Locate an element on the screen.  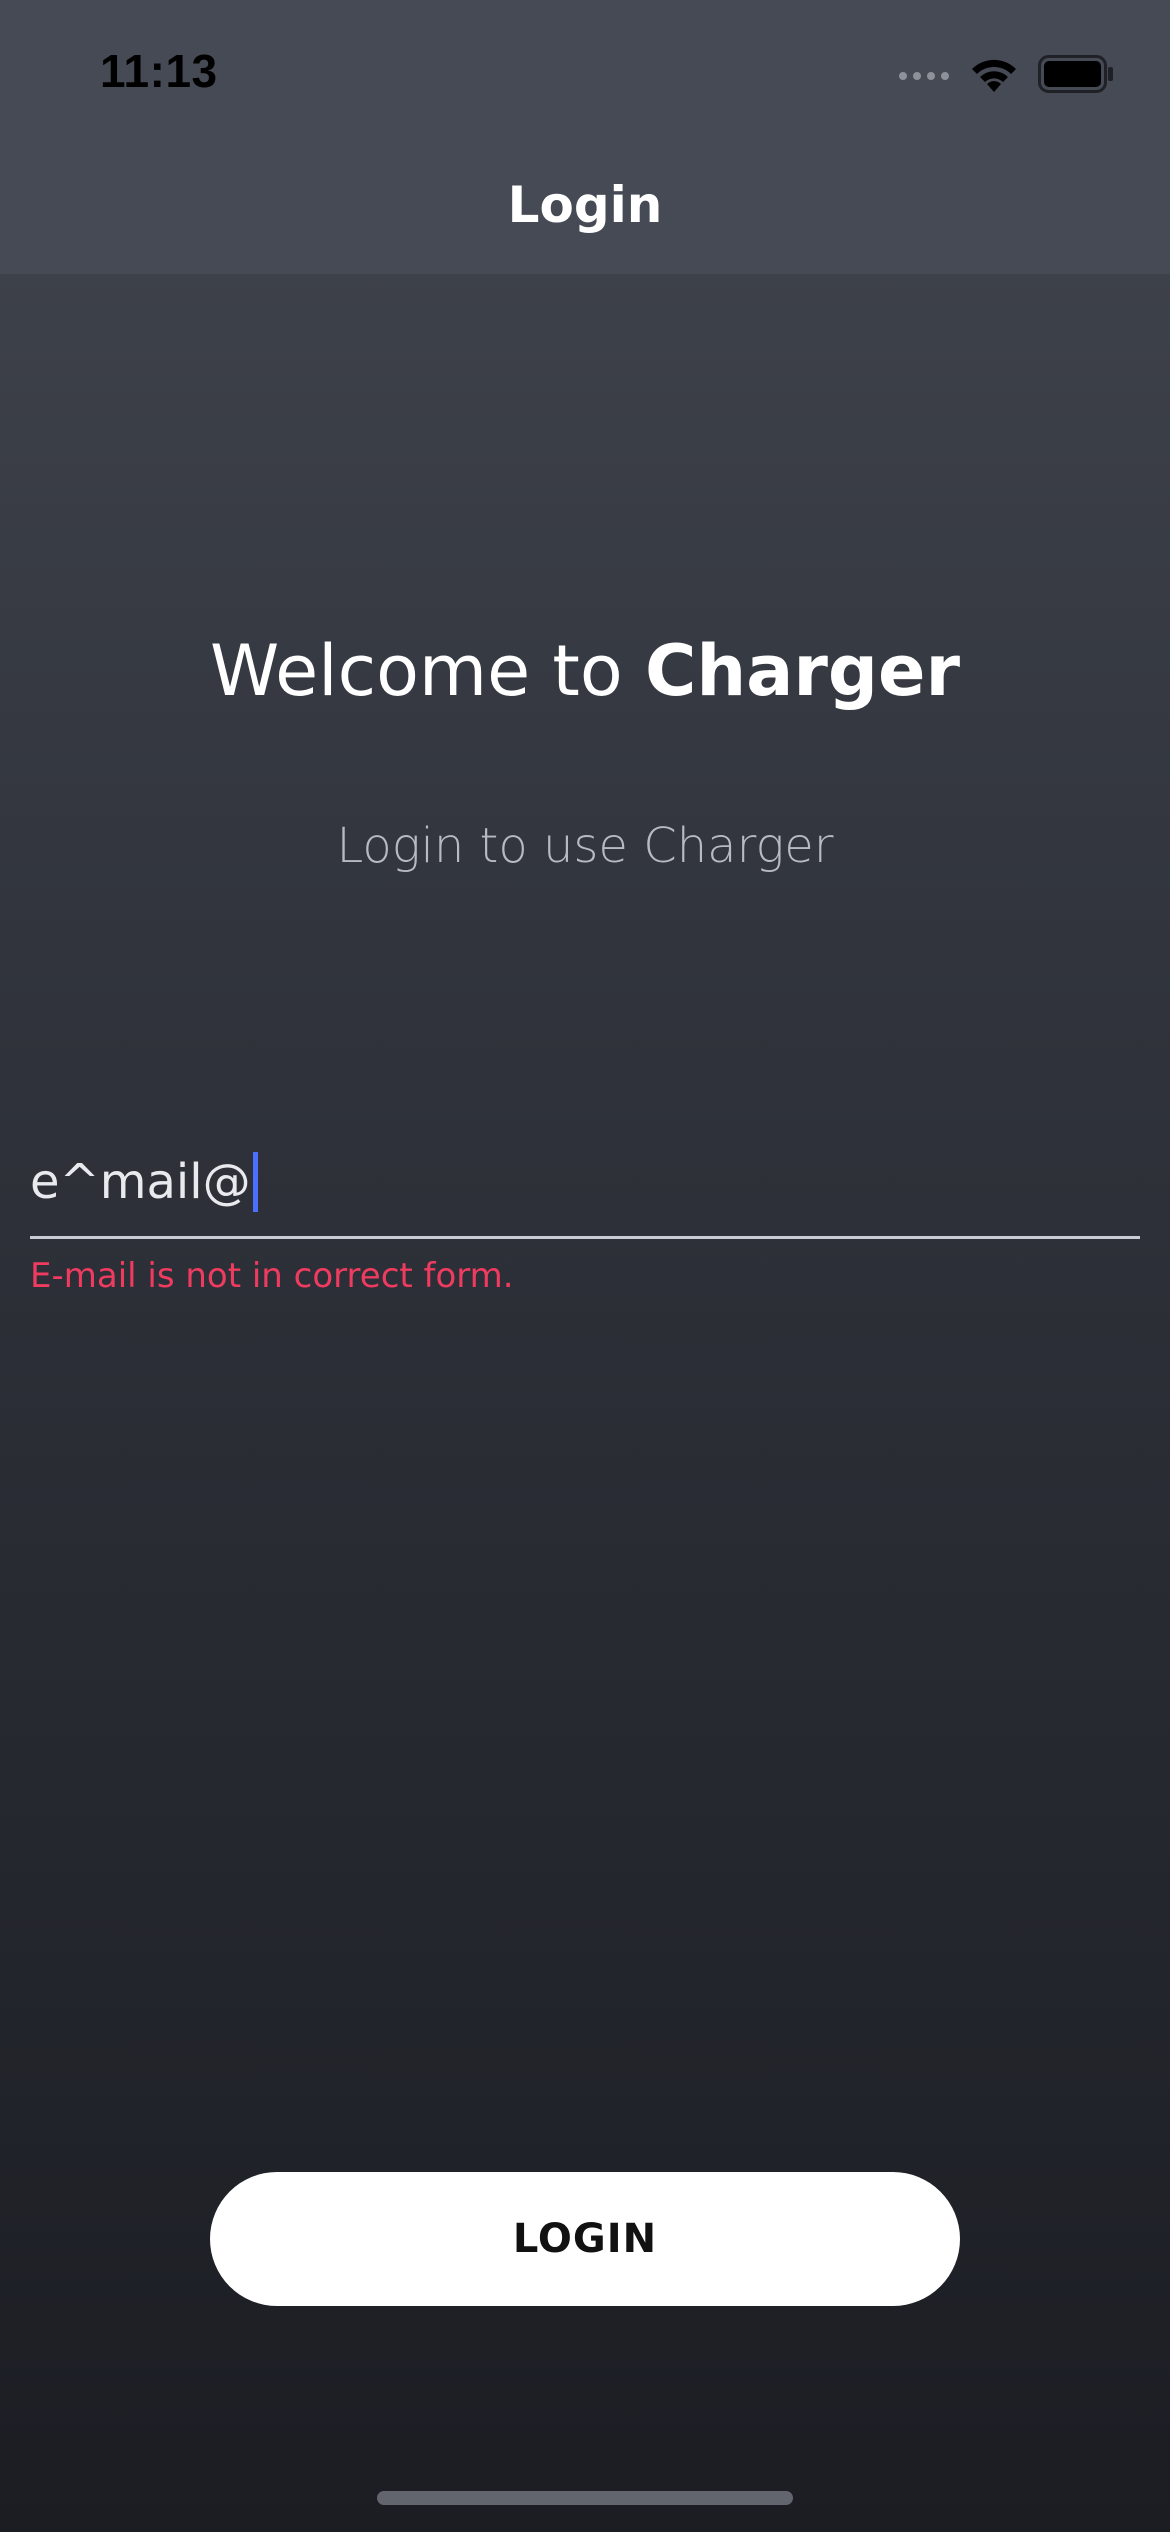
email-value-display: e^mail@ is located at coordinates (144, 1182).